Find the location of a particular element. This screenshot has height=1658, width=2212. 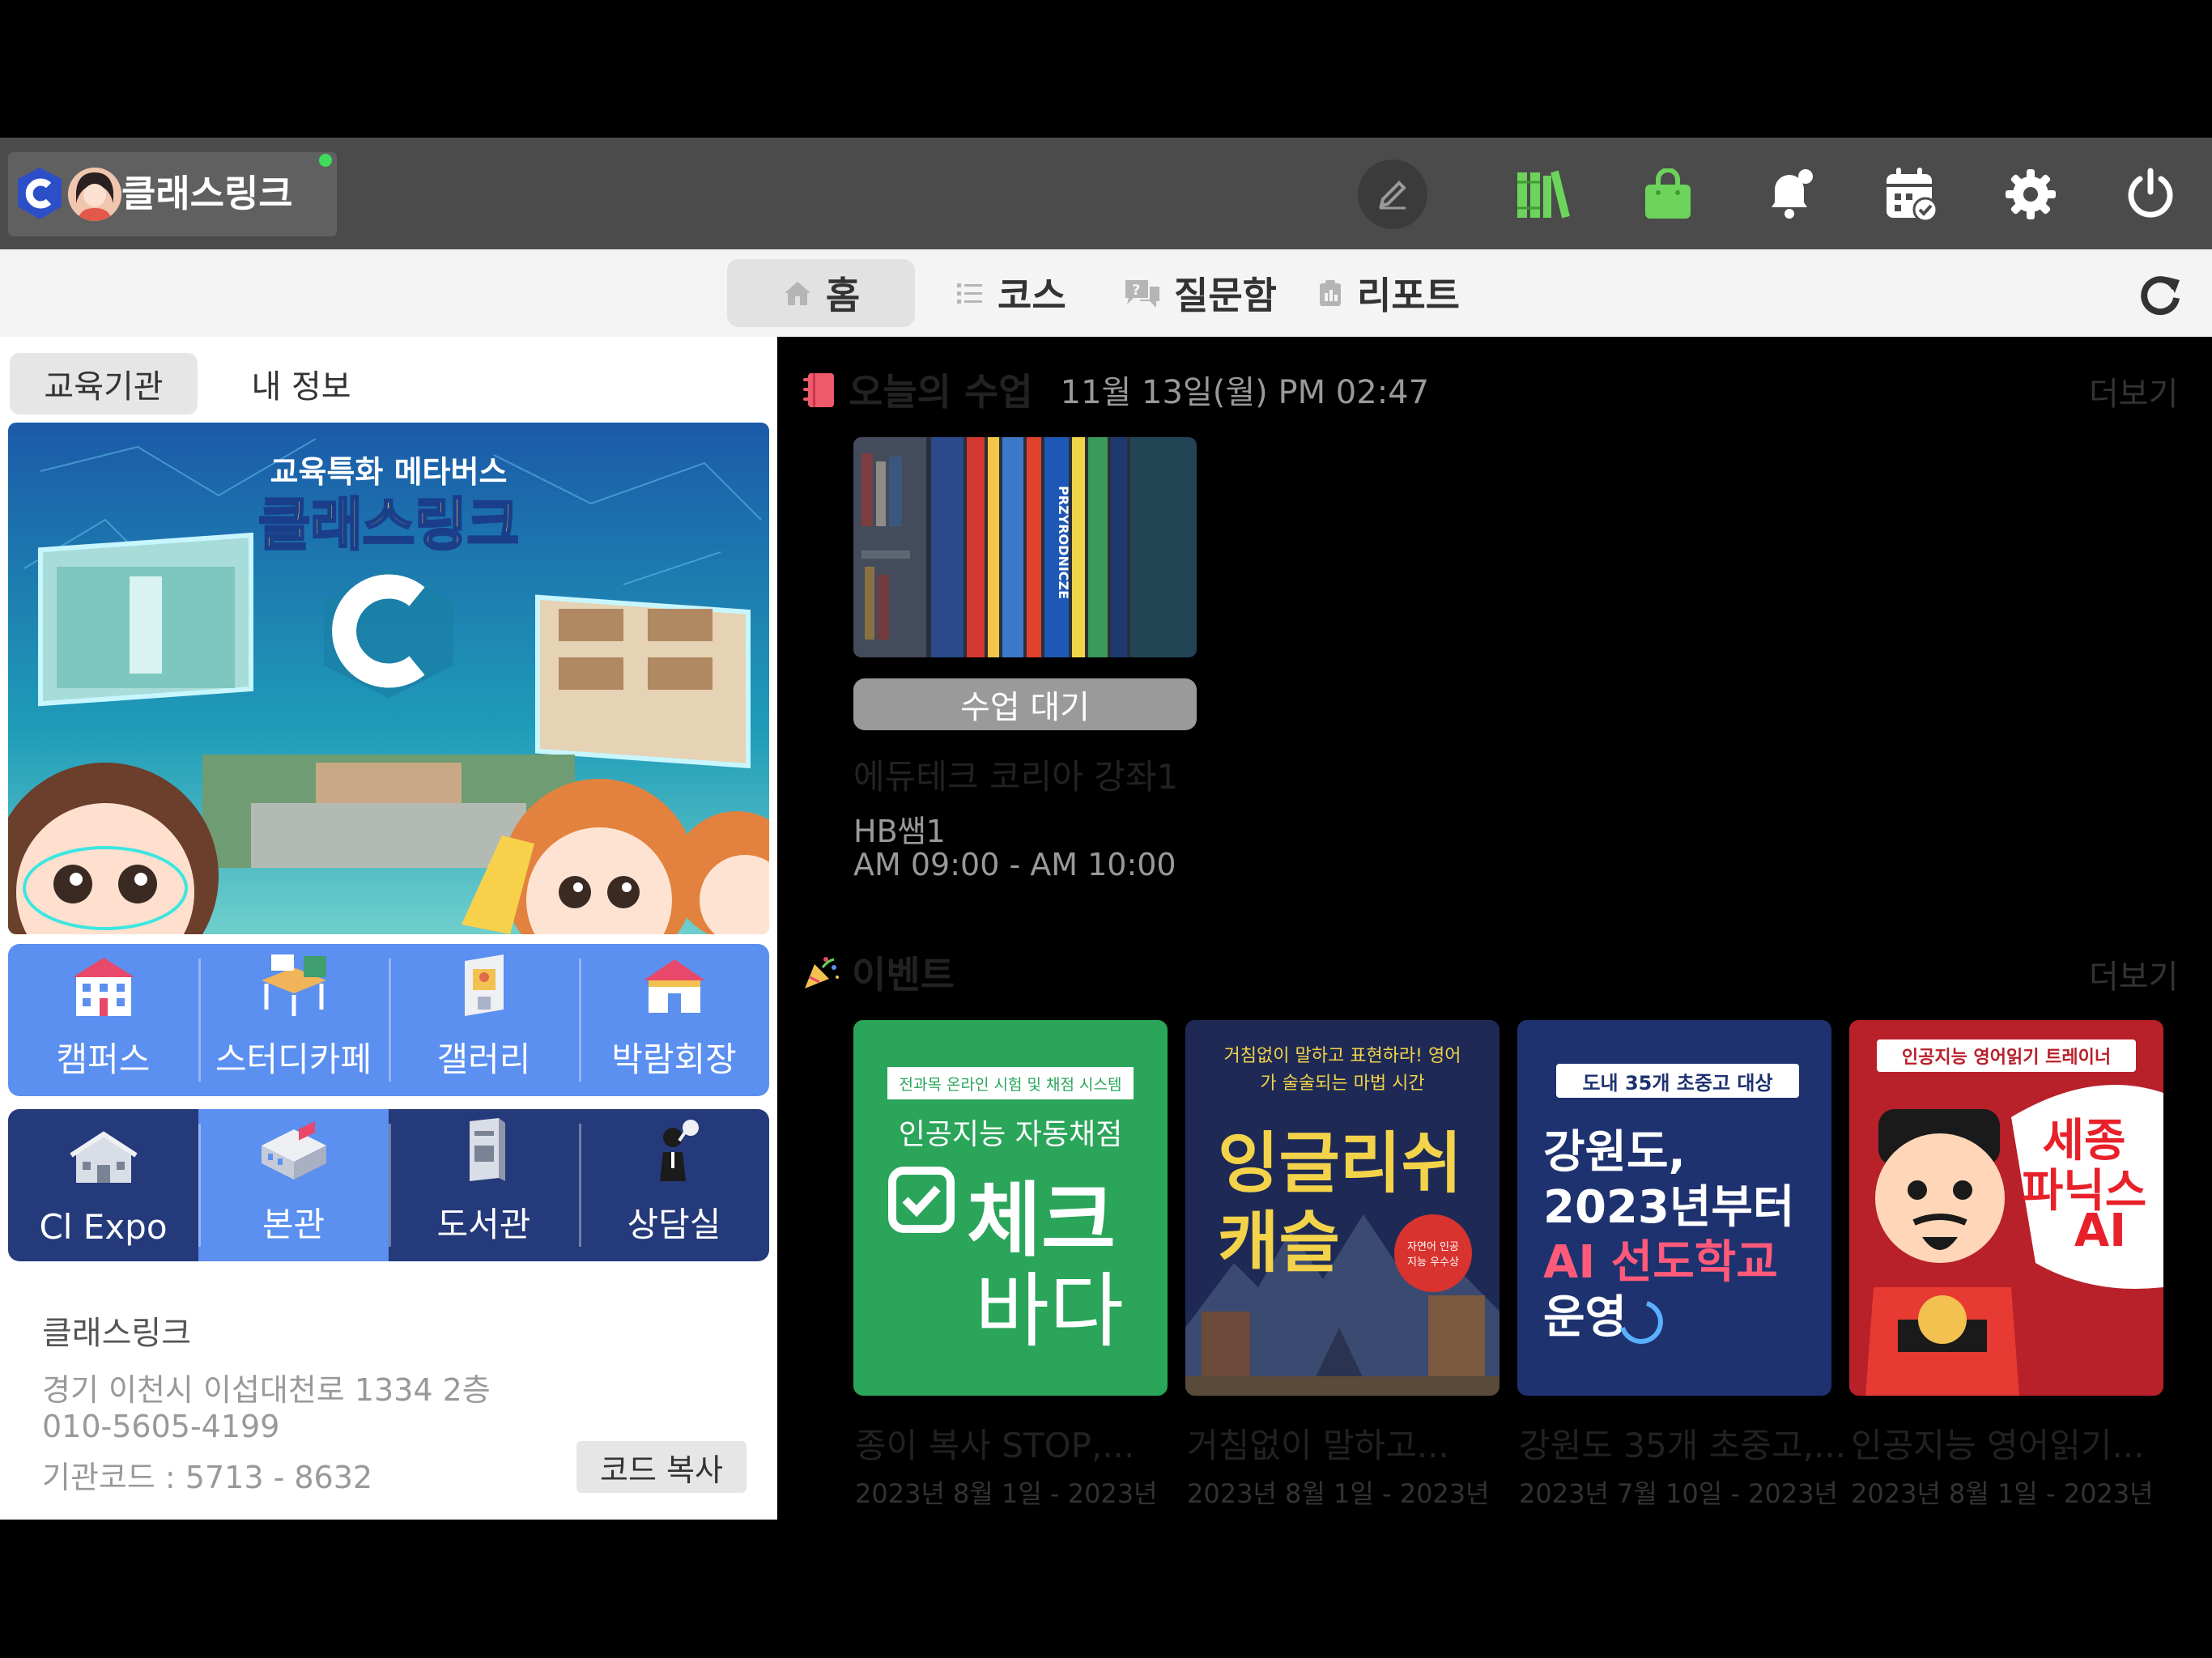

tab-questions: ? 질문함 is located at coordinates (1199, 293).